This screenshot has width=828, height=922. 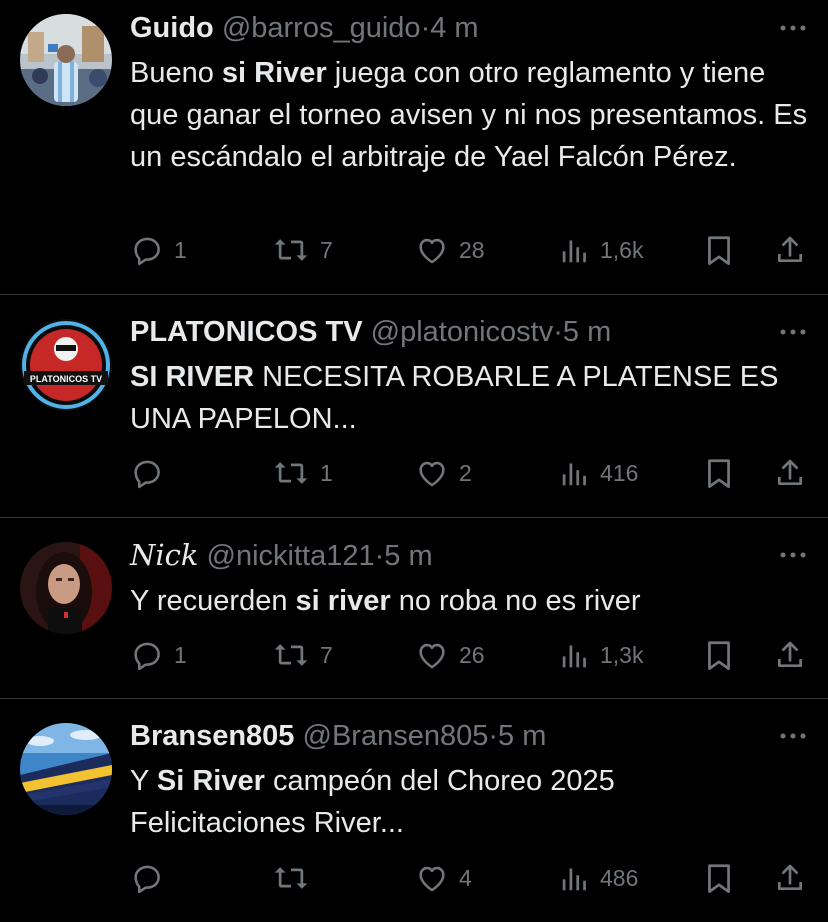 What do you see at coordinates (622, 654) in the screenshot?
I see `views-count: 1,3k` at bounding box center [622, 654].